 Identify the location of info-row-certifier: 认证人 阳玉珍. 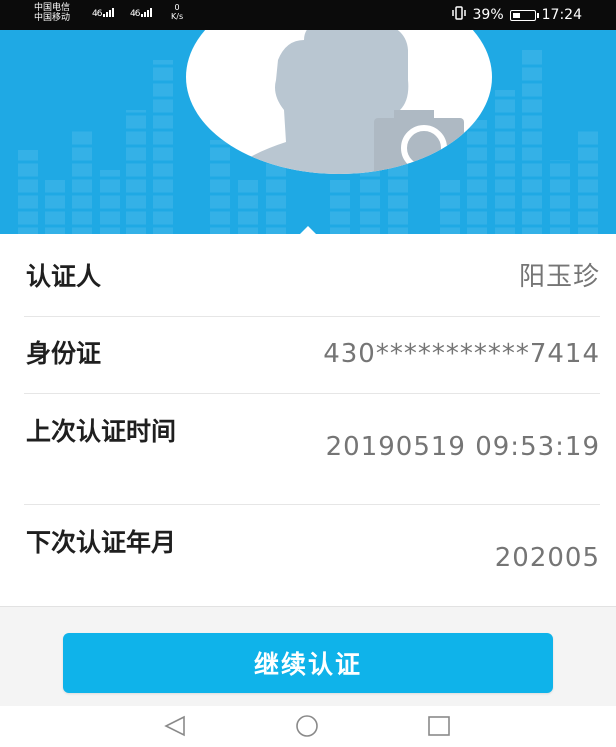
(312, 276).